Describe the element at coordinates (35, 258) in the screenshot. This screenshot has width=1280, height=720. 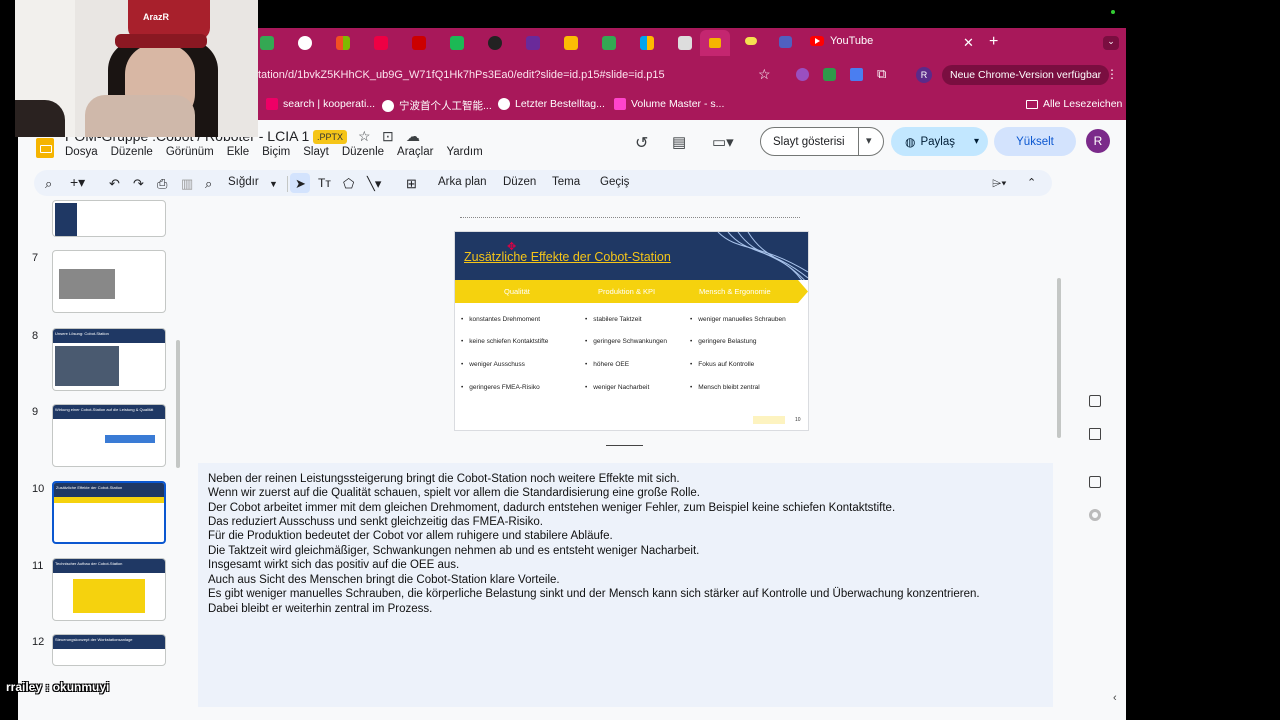
I see `slide-number: 7` at that location.